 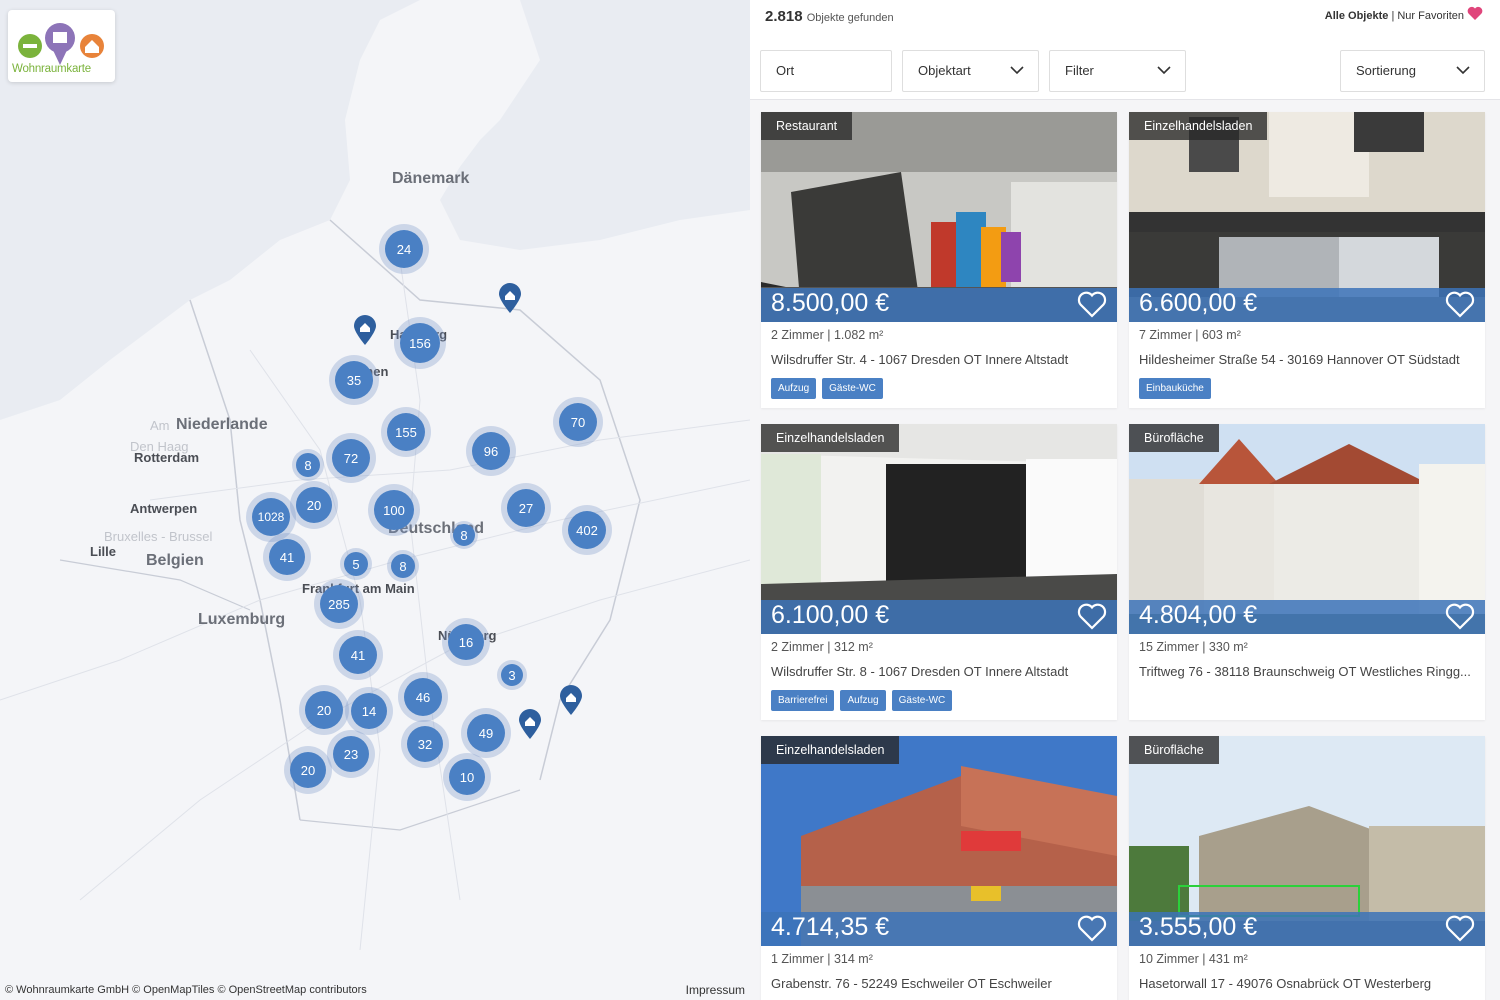 I want to click on listing-tags: Barrierefrei Aufzug Gäste-WC, so click(x=862, y=700).